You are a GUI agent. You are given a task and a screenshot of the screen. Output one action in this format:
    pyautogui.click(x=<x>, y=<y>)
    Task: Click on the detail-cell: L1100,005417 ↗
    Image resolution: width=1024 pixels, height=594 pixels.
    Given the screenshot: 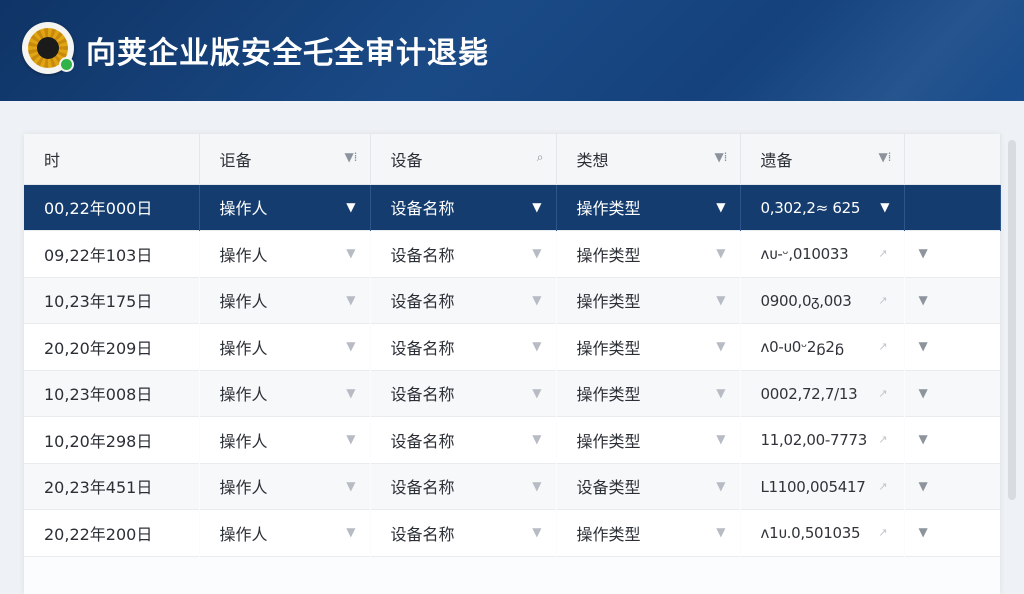 What is the action you would take?
    pyautogui.click(x=824, y=486)
    